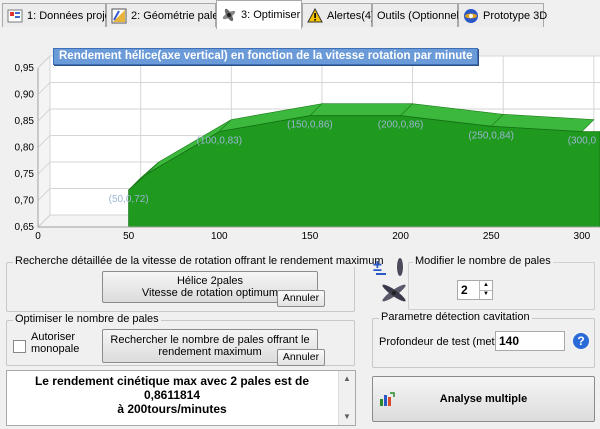 The image size is (600, 429). Describe the element at coordinates (471, 16) in the screenshot. I see `prototype-3d-icon` at that location.